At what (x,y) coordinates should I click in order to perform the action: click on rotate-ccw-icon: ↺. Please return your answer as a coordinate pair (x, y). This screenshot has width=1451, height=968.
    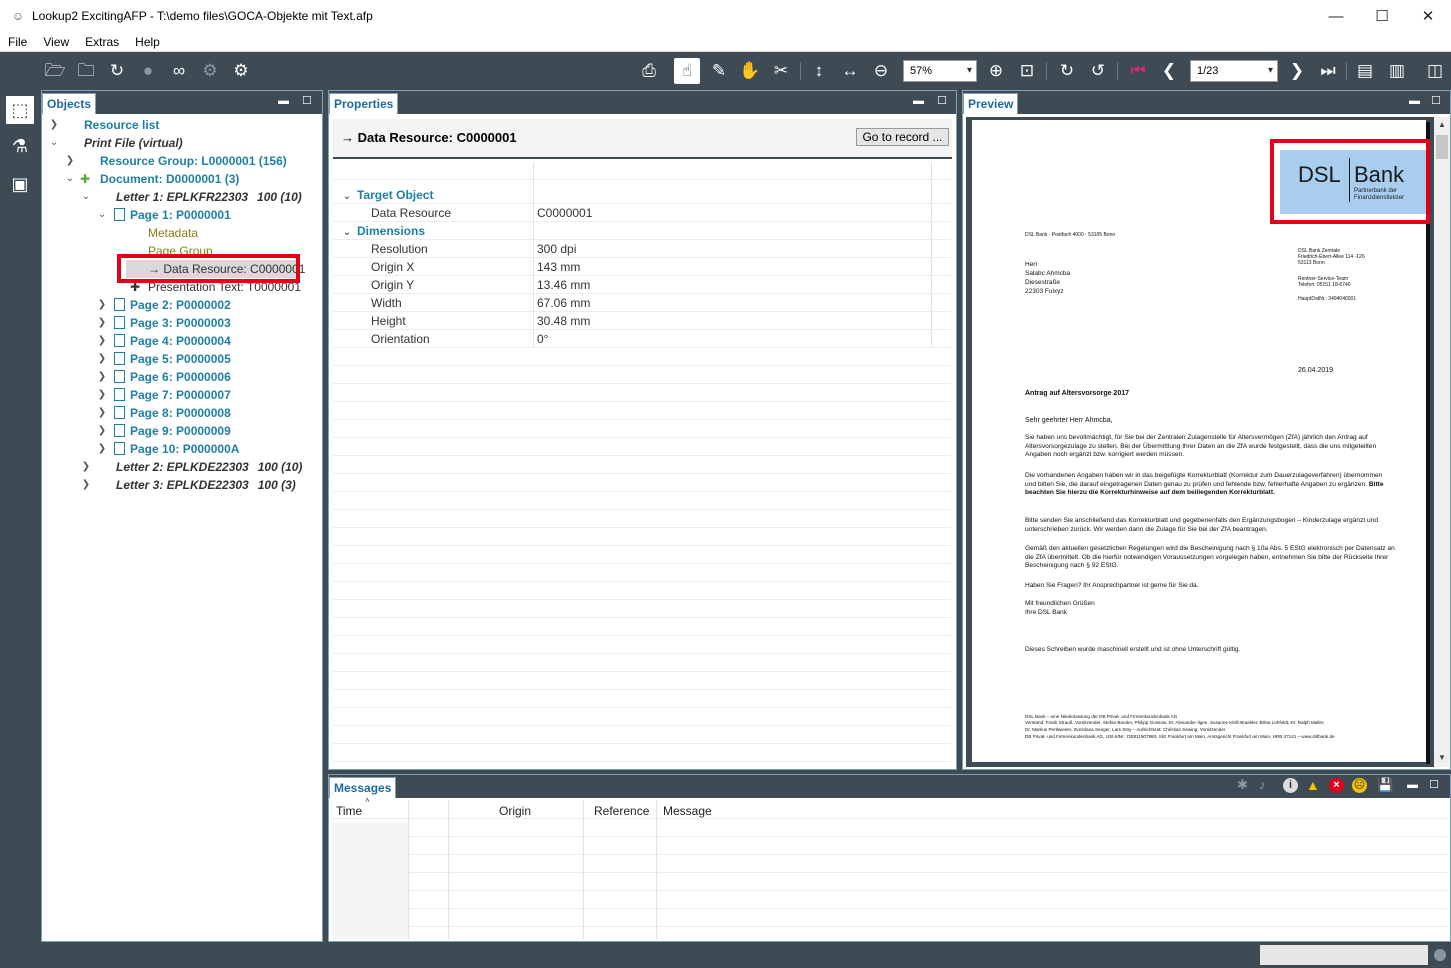
    Looking at the image, I should click on (1098, 71).